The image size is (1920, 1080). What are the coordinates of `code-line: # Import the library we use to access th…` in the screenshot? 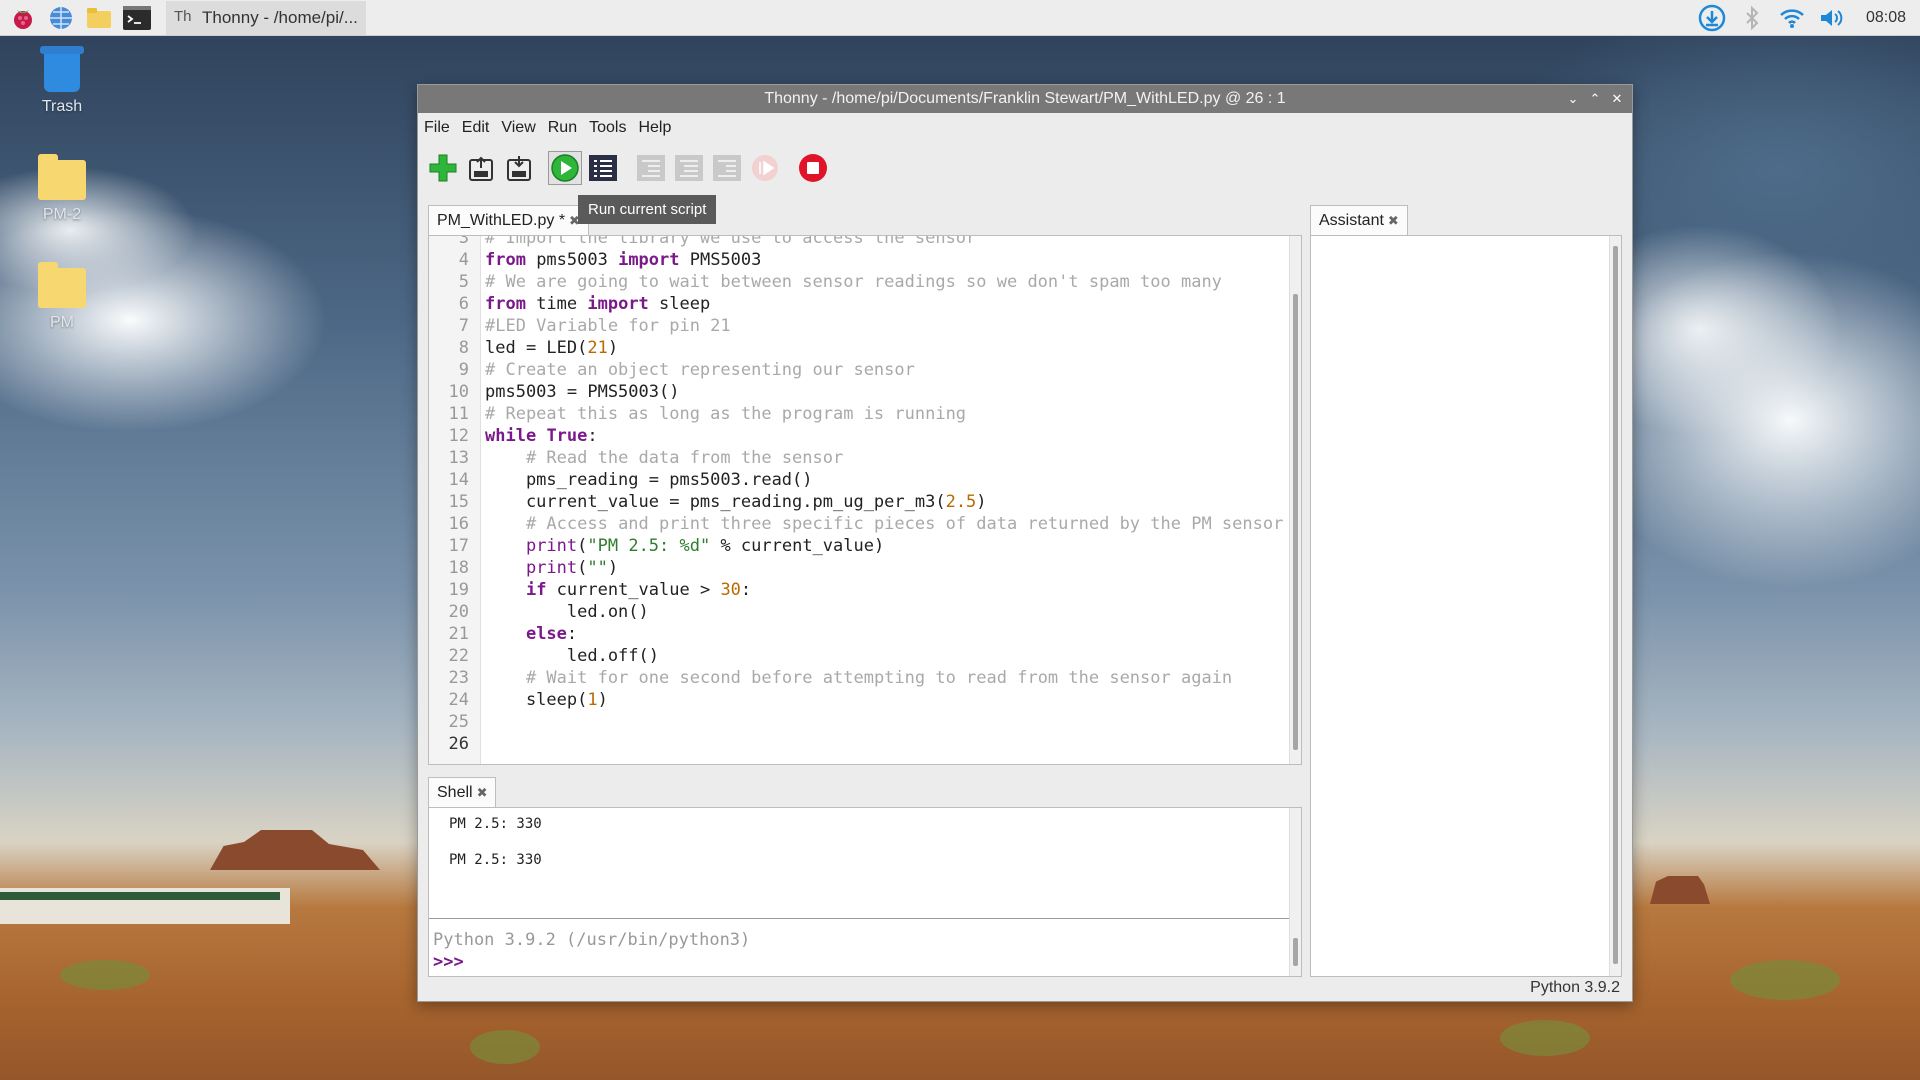 It's located at (730, 242).